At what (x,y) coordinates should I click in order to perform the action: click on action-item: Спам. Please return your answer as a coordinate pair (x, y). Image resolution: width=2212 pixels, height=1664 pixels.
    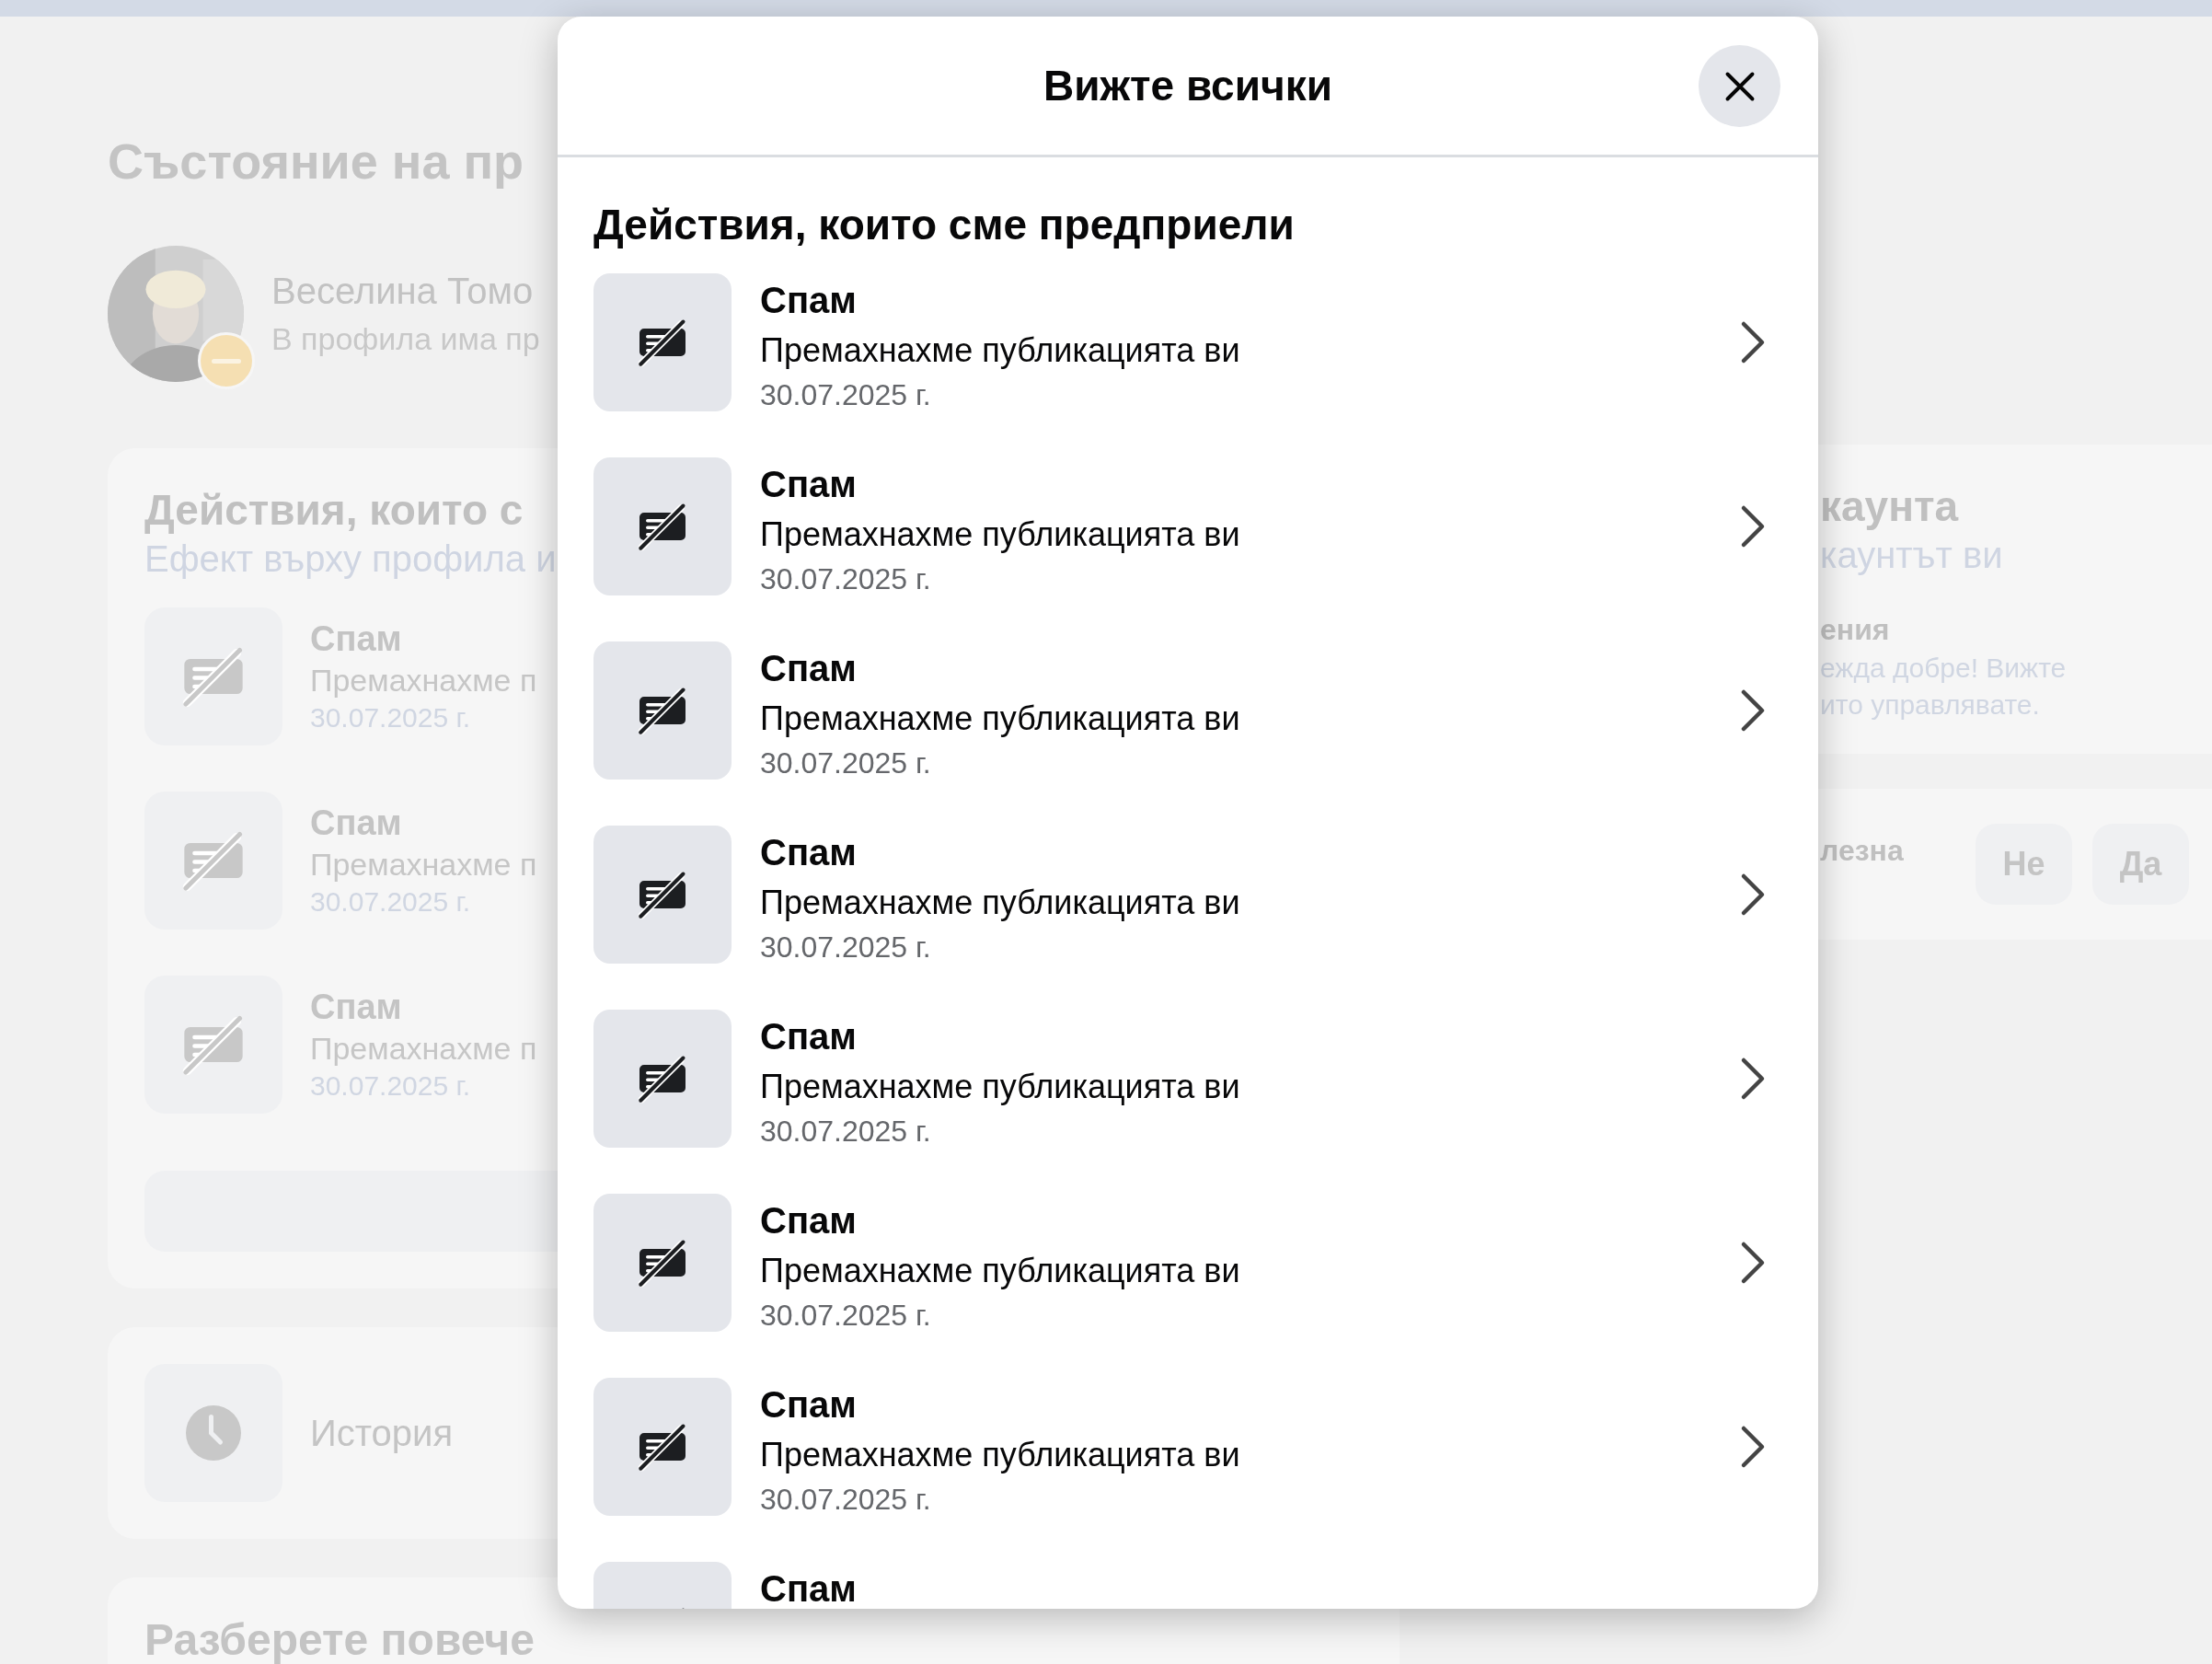
    Looking at the image, I should click on (1189, 1574).